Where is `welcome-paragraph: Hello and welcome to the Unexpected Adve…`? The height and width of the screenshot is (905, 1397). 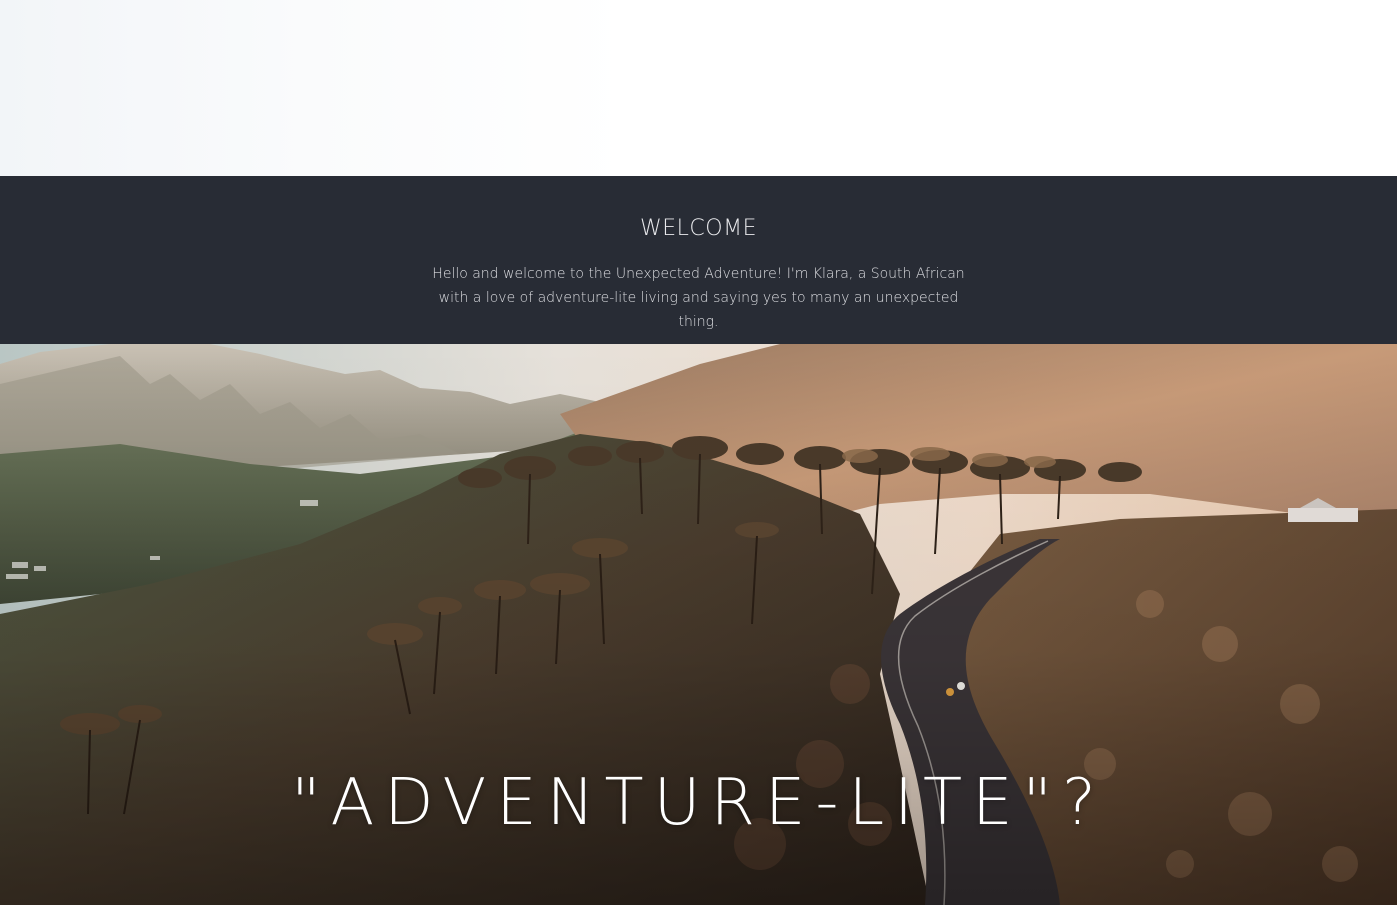 welcome-paragraph: Hello and welcome to the Unexpected Adve… is located at coordinates (698, 298).